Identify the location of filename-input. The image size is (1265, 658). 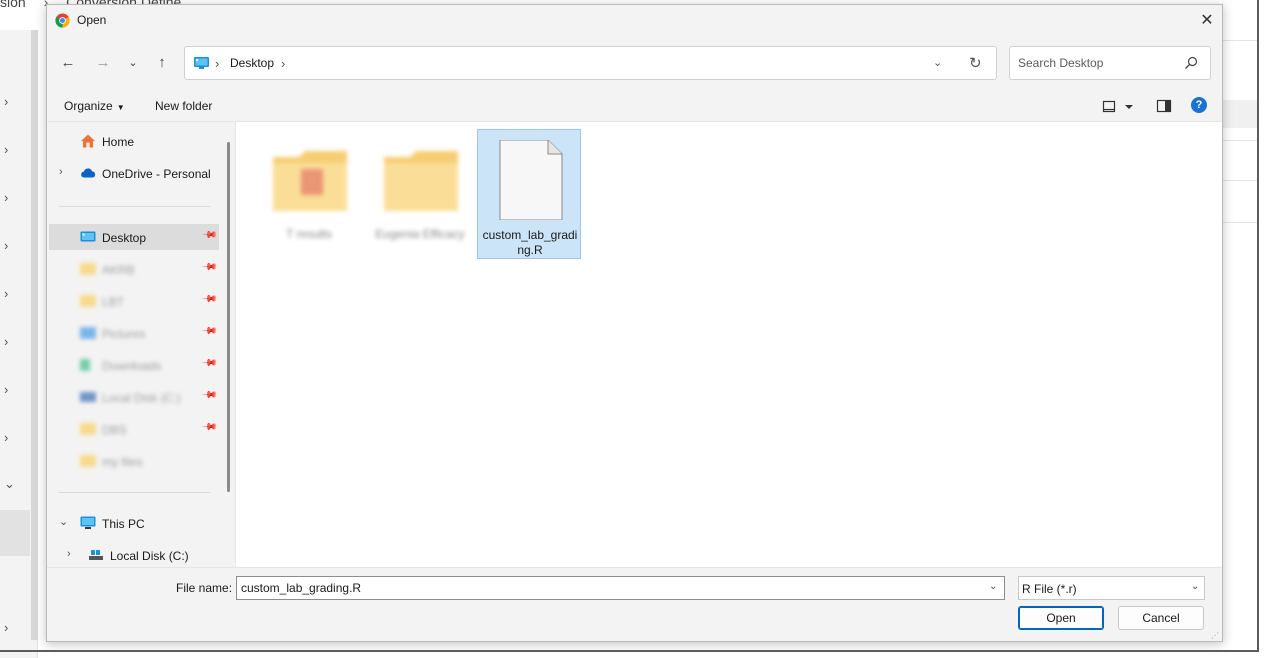
(606, 588).